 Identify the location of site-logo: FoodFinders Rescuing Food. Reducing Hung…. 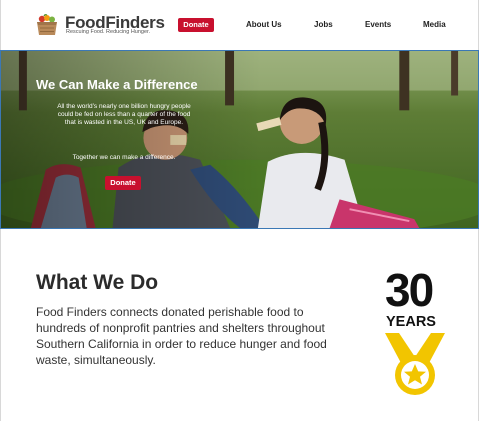
(100, 25).